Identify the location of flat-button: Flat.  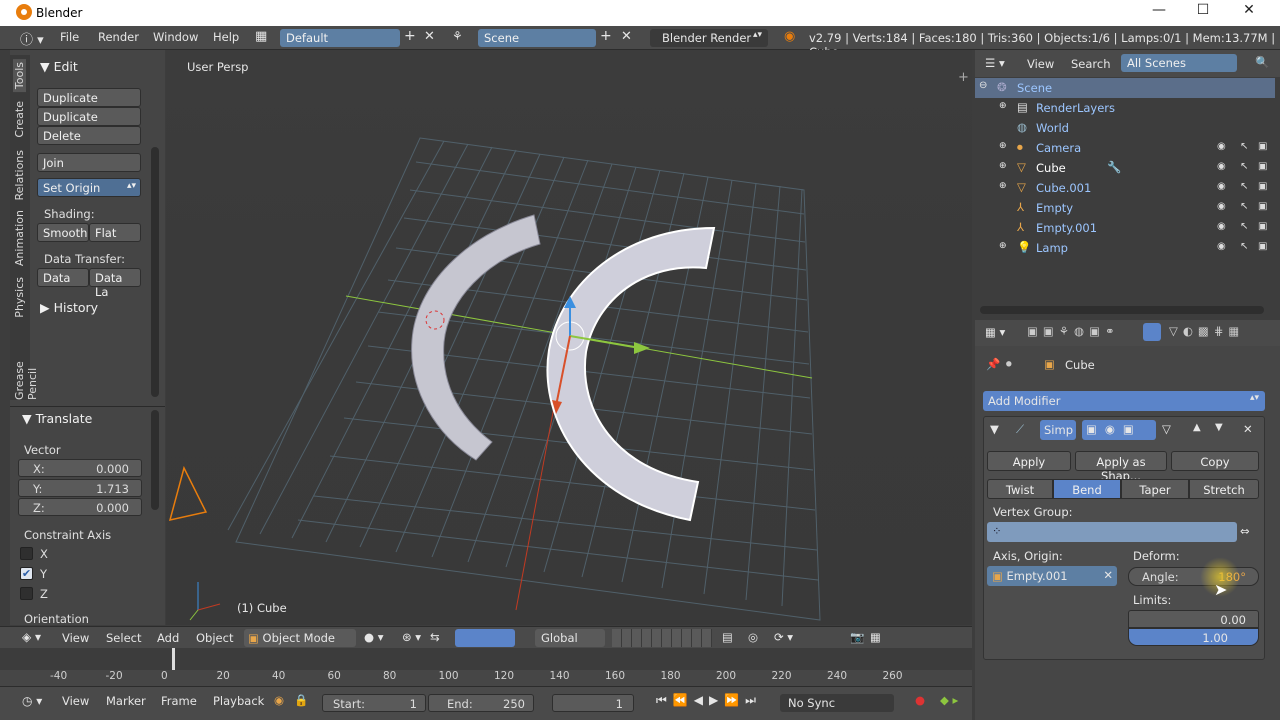
(115, 232).